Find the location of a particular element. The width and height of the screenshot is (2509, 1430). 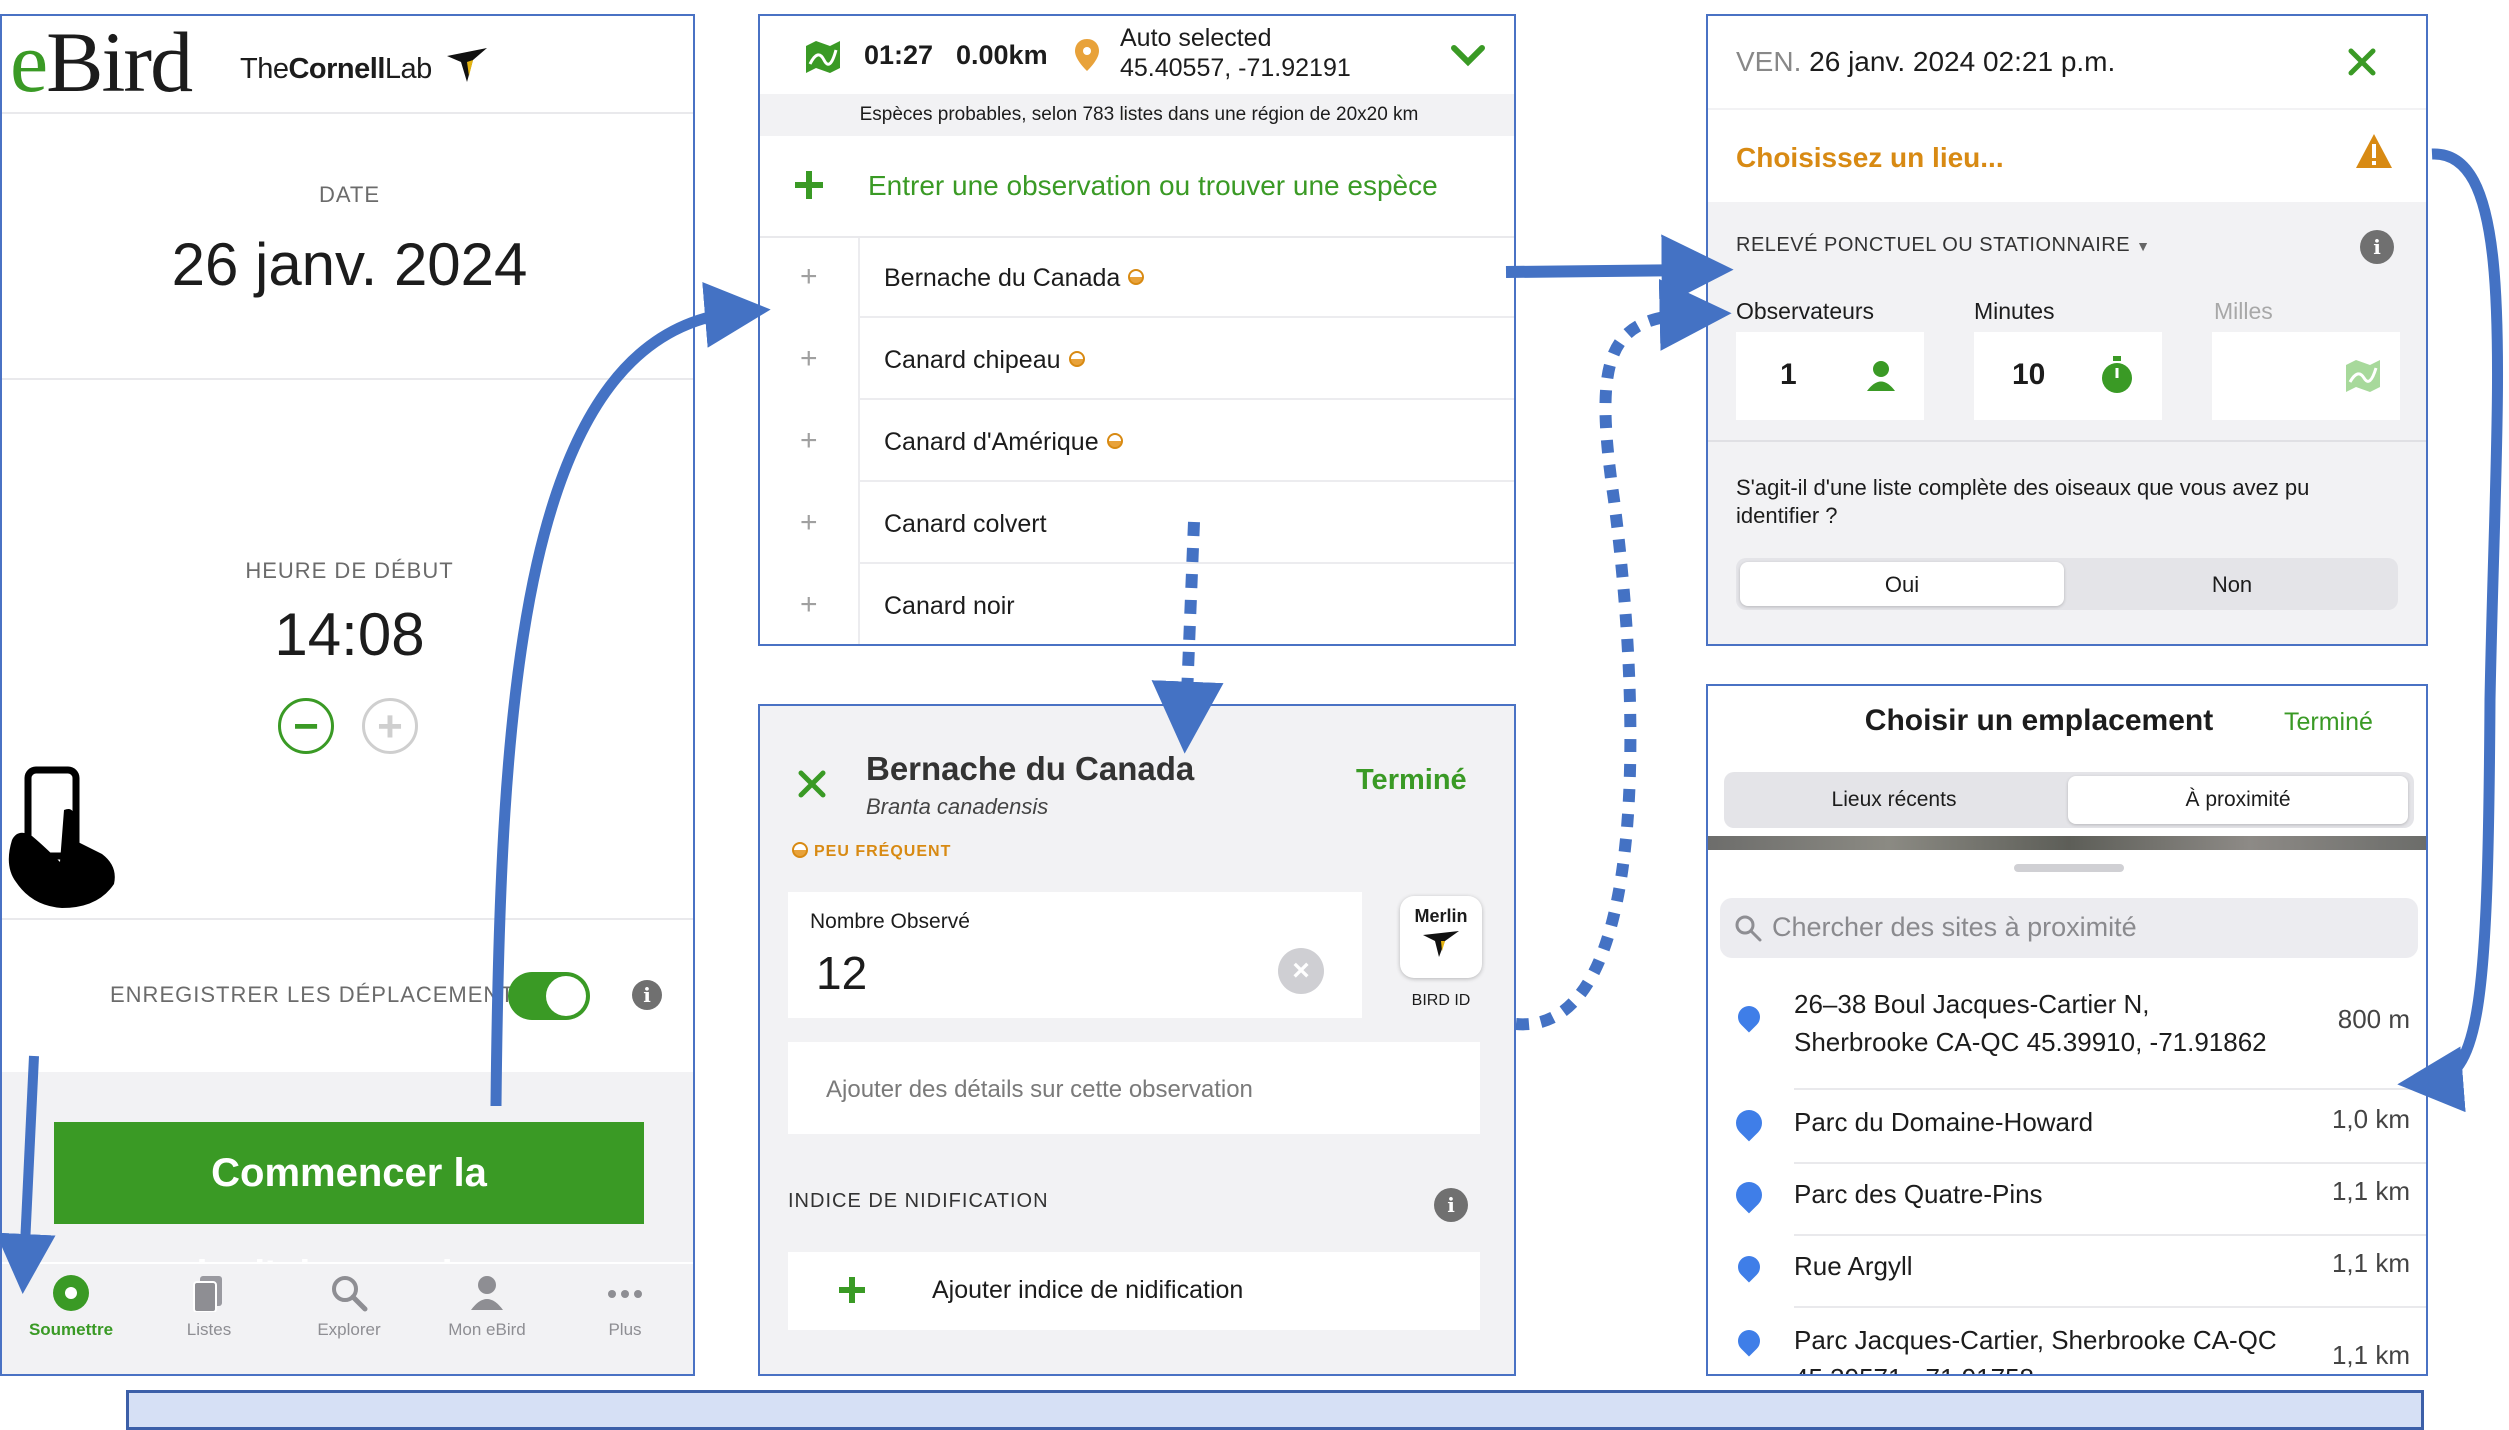

breeding-code-label: INDICE DE NIDIFICATION is located at coordinates (918, 1201).